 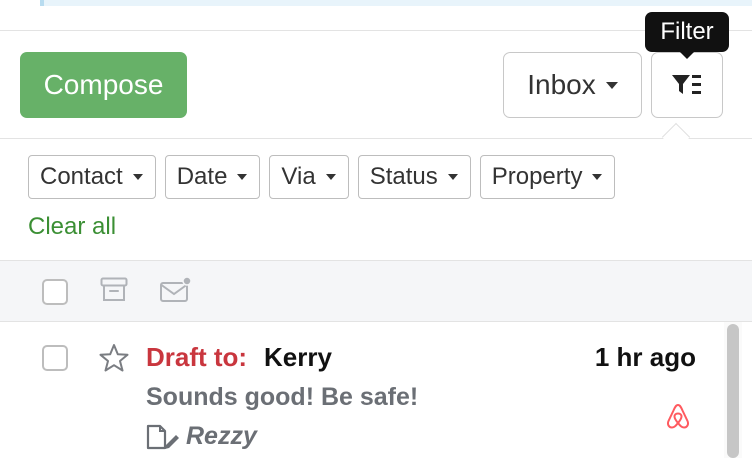 I want to click on mailbox-dropdown-label: Inbox, so click(x=561, y=84).